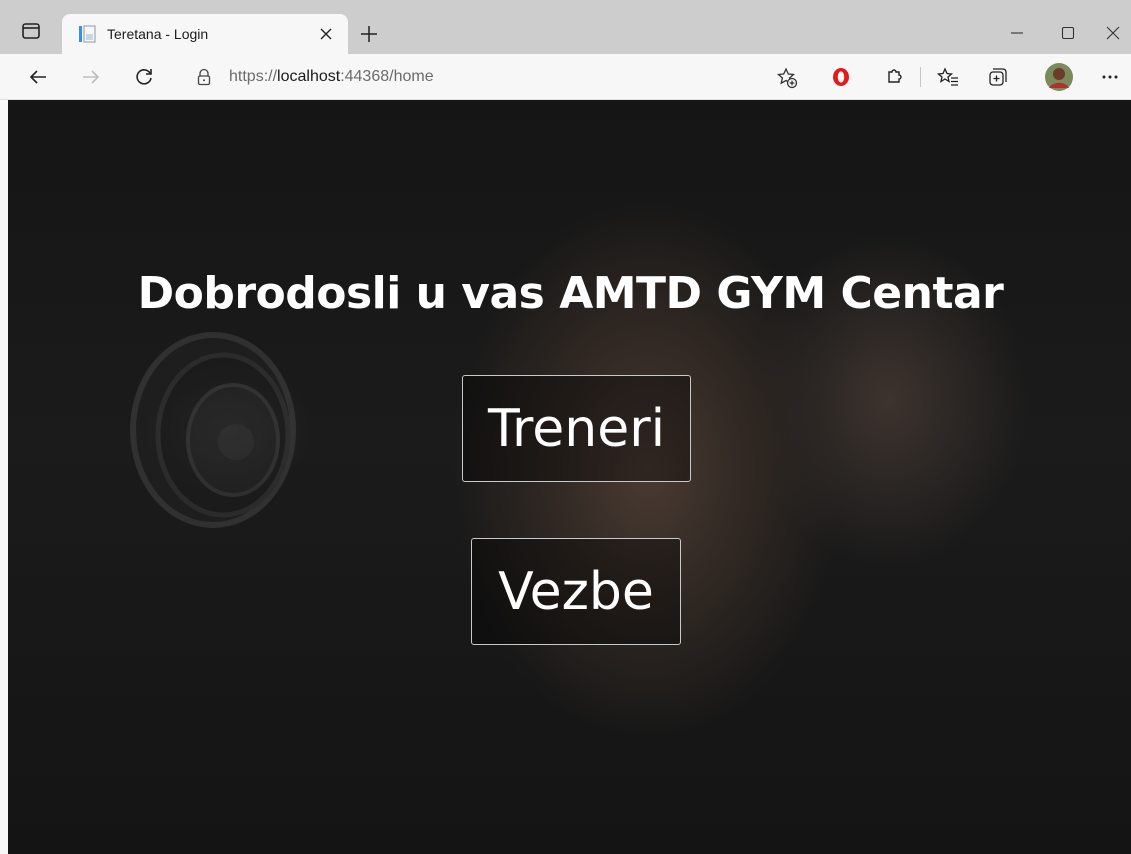 The image size is (1131, 854). What do you see at coordinates (948, 77) in the screenshot?
I see `favorites-icon` at bounding box center [948, 77].